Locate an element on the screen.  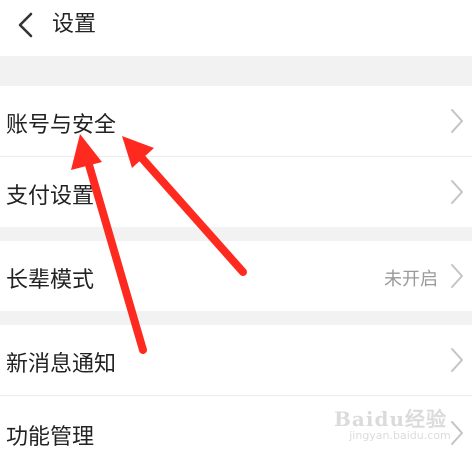
settings-item-feature-management: 功能管理 is located at coordinates (236, 426).